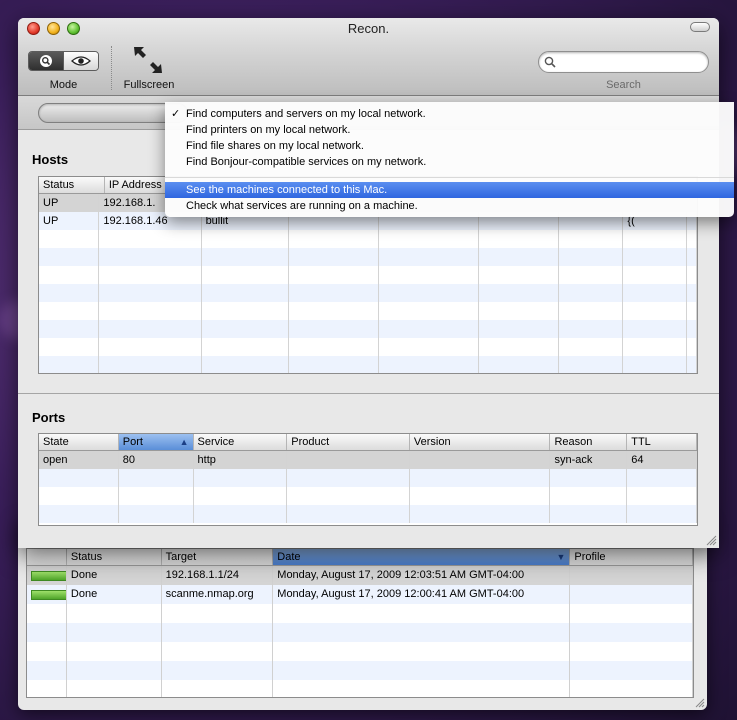  I want to click on history-col-profile: Profile, so click(631, 557).